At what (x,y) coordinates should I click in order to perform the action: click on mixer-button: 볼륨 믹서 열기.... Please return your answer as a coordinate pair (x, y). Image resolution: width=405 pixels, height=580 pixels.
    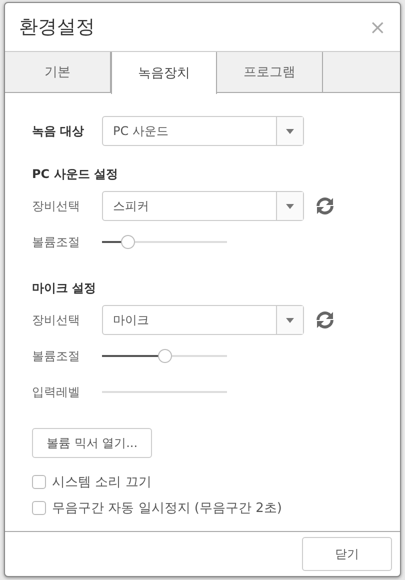
    Looking at the image, I should click on (92, 443).